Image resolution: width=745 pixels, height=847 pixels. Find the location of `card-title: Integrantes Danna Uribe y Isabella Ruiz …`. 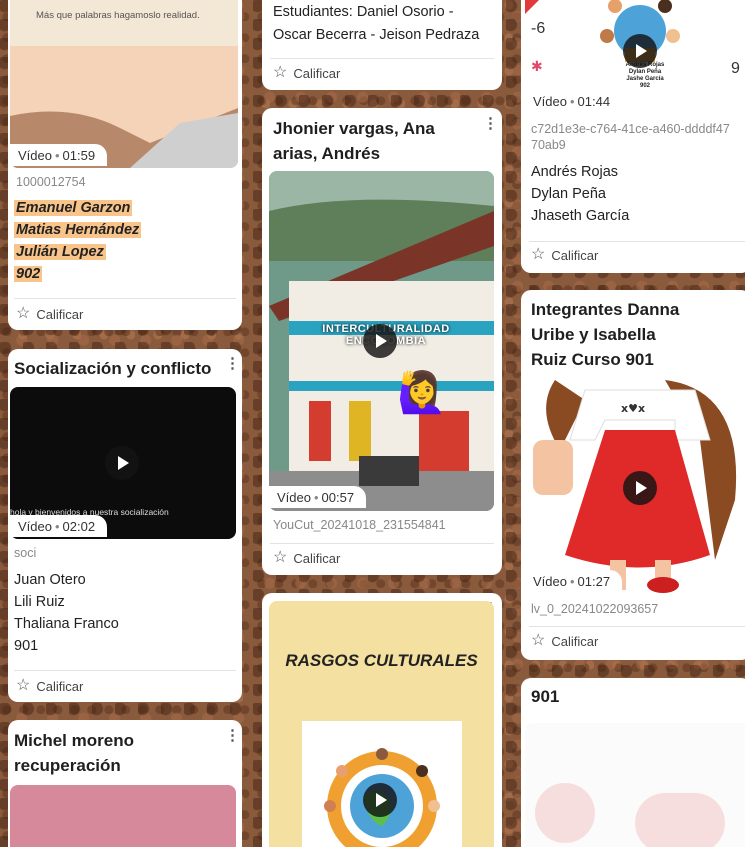

card-title: Integrantes Danna Uribe y Isabella Ruiz … is located at coordinates (605, 334).